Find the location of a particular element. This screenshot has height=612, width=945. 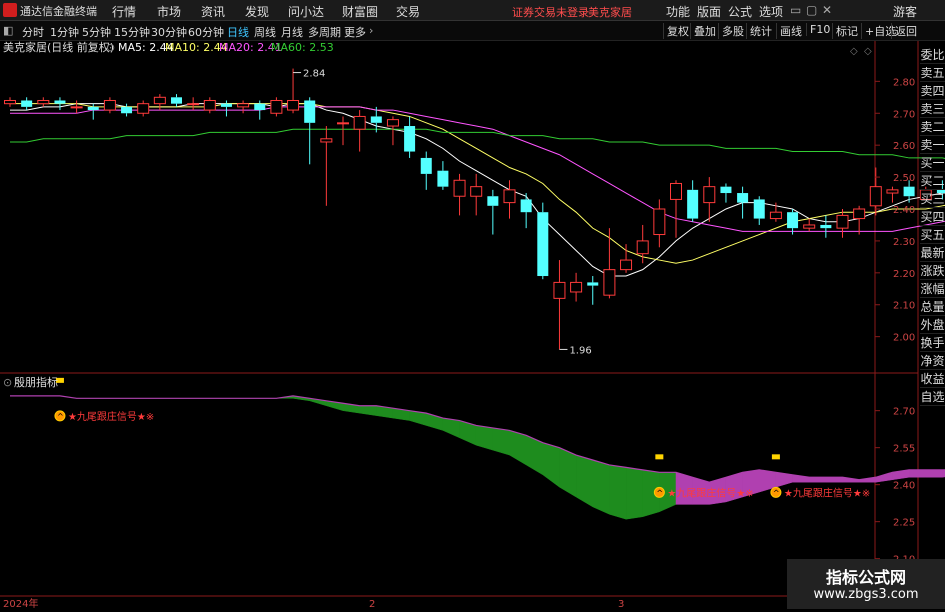

sidebar-tab-0: 委比 is located at coordinates (932, 55).